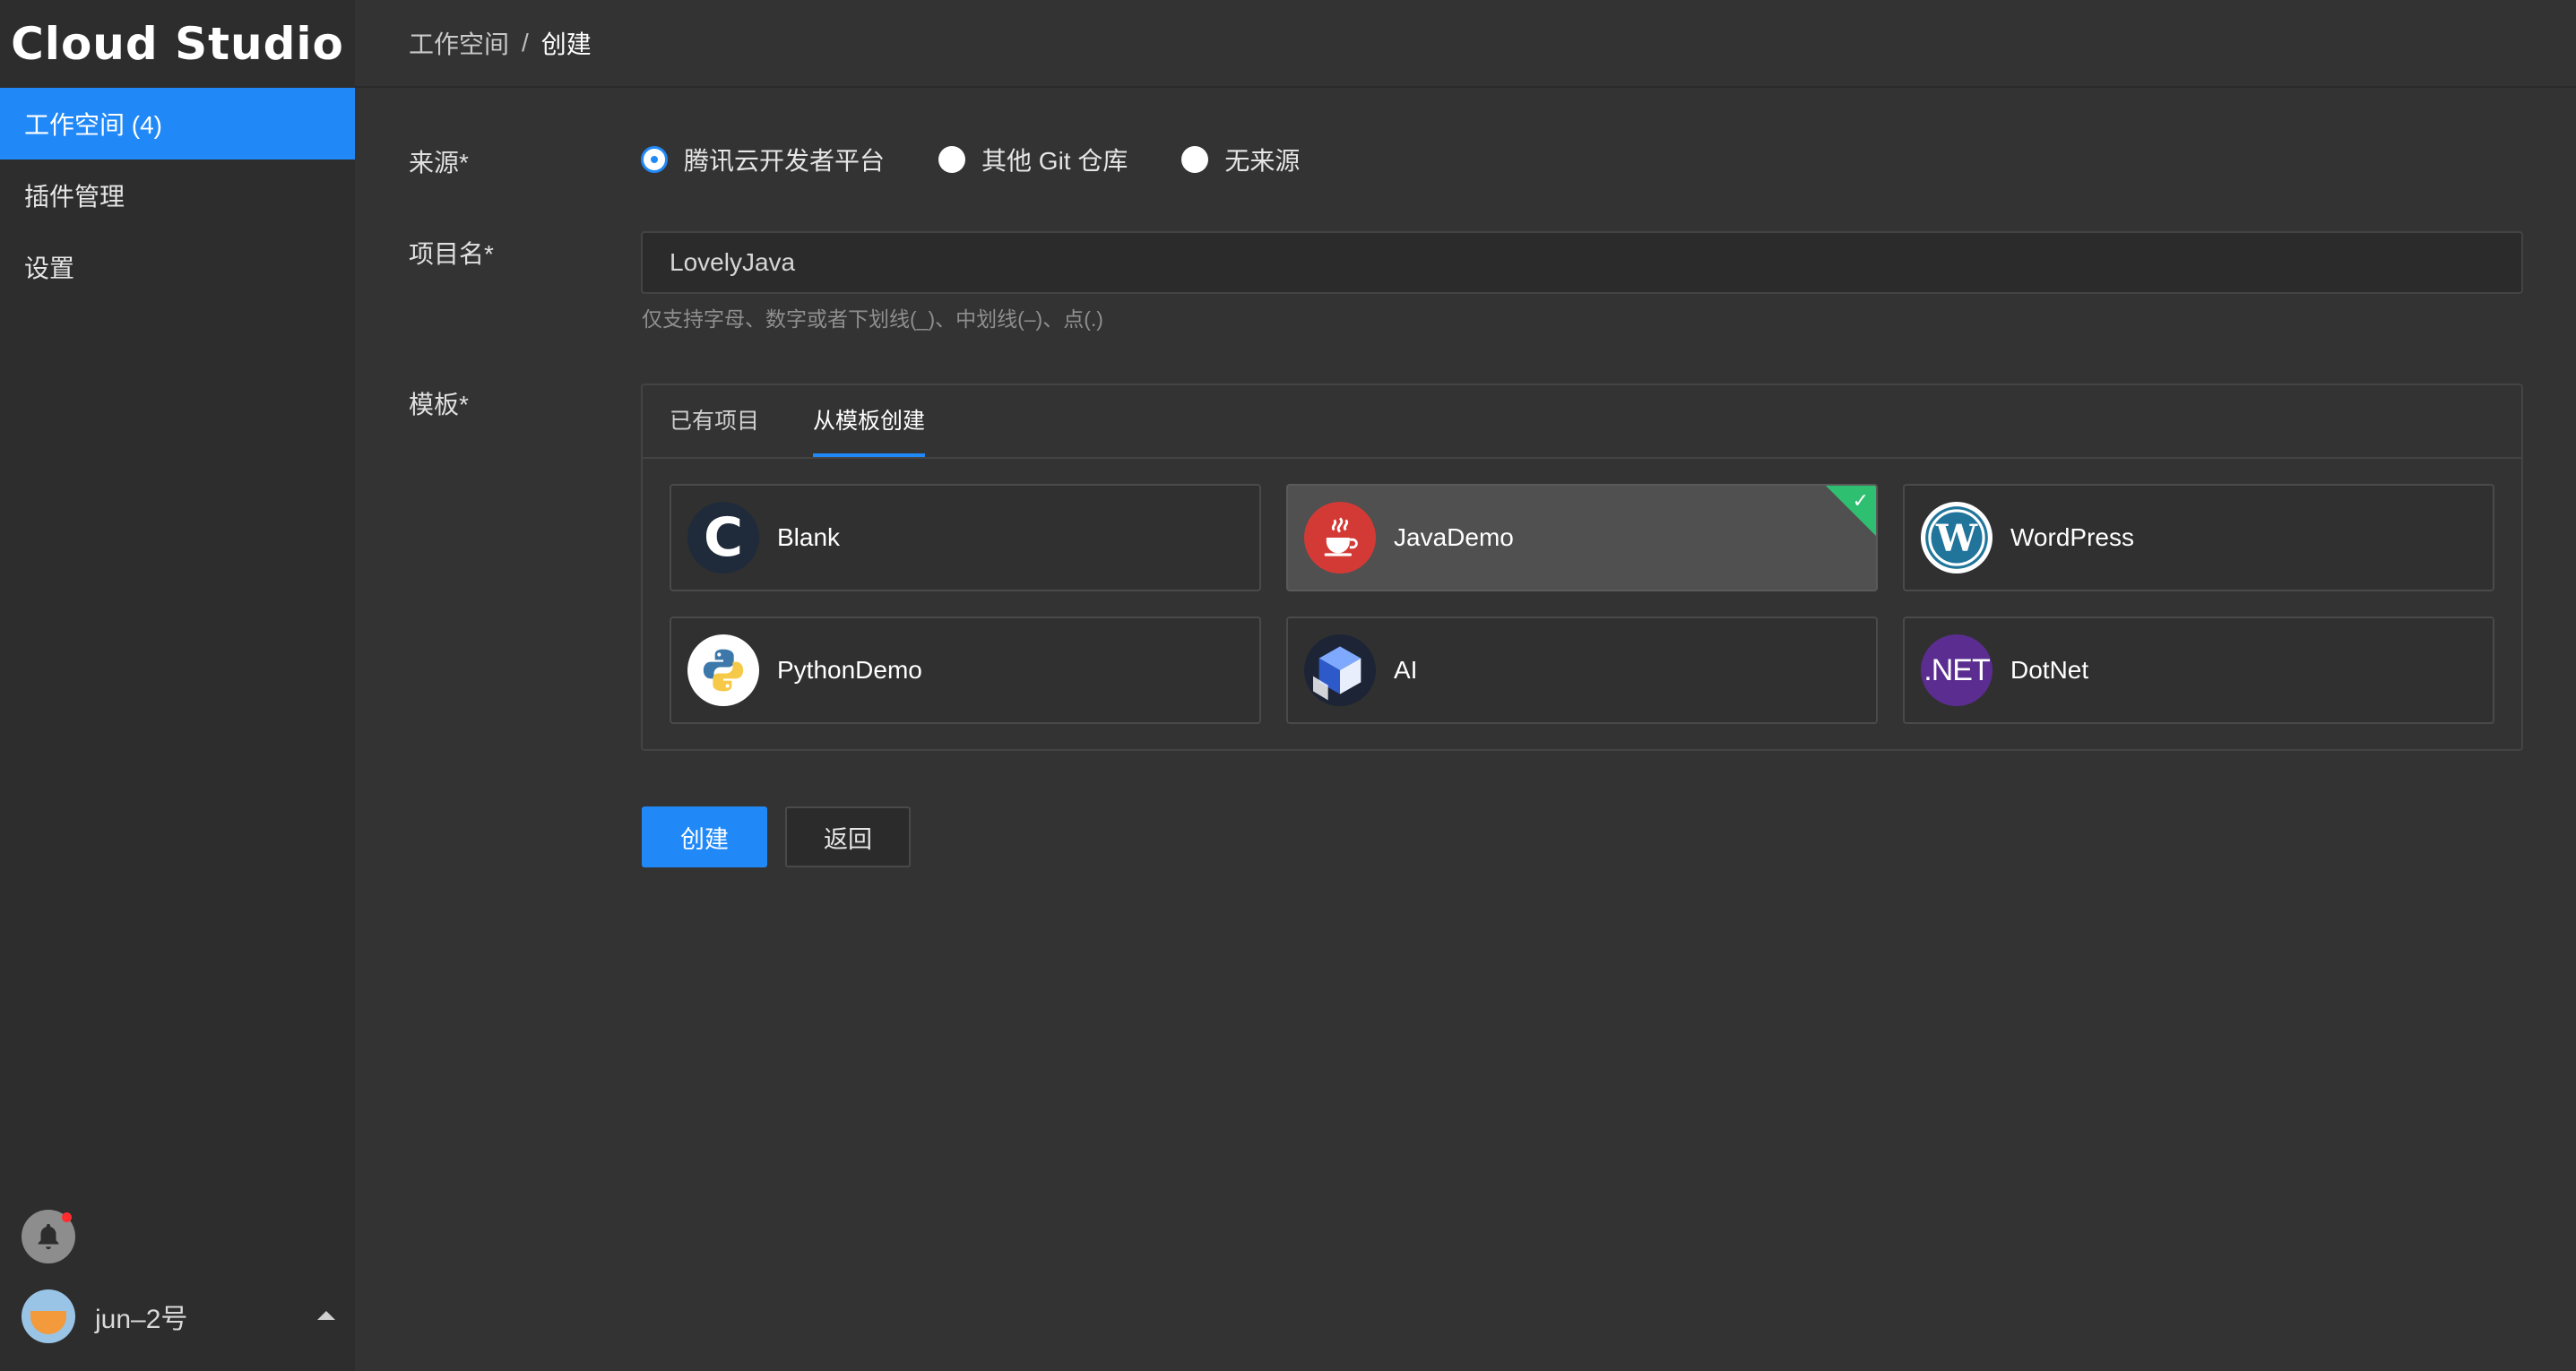 This screenshot has height=1371, width=2576. I want to click on dotnet-icon-text: .NET, so click(1956, 670).